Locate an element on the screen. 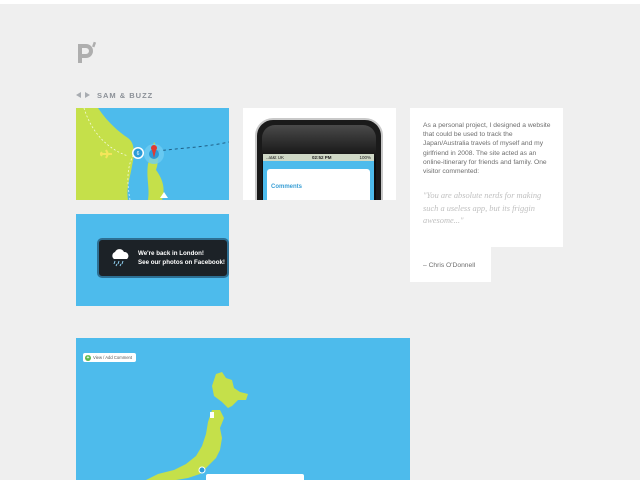 Image resolution: width=640 pixels, height=480 pixels. map-info-popup is located at coordinates (255, 477).